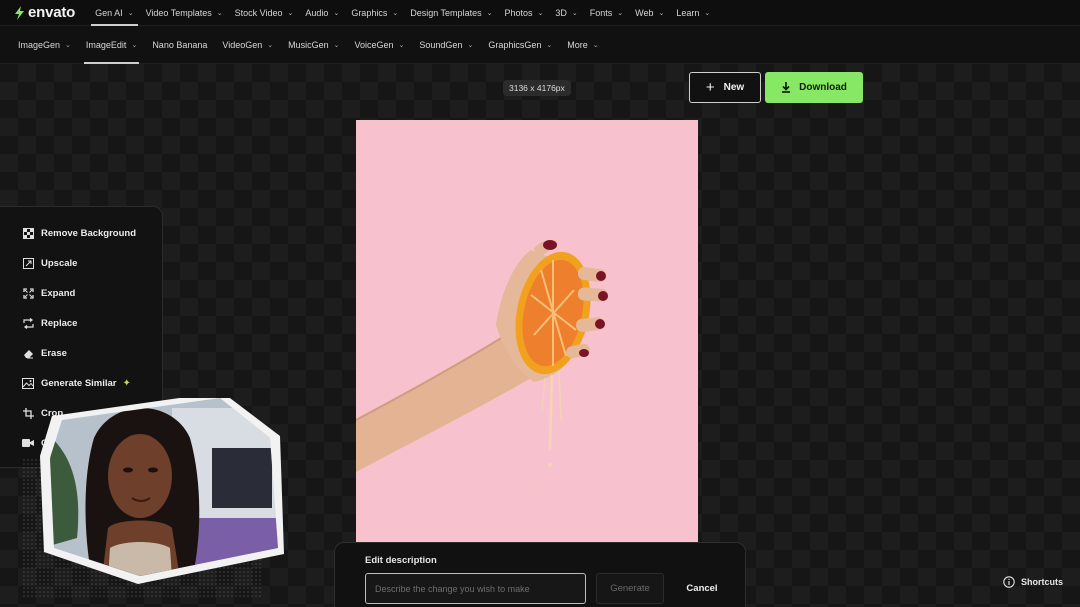 The height and width of the screenshot is (607, 1080). I want to click on new-button: + New, so click(725, 87).